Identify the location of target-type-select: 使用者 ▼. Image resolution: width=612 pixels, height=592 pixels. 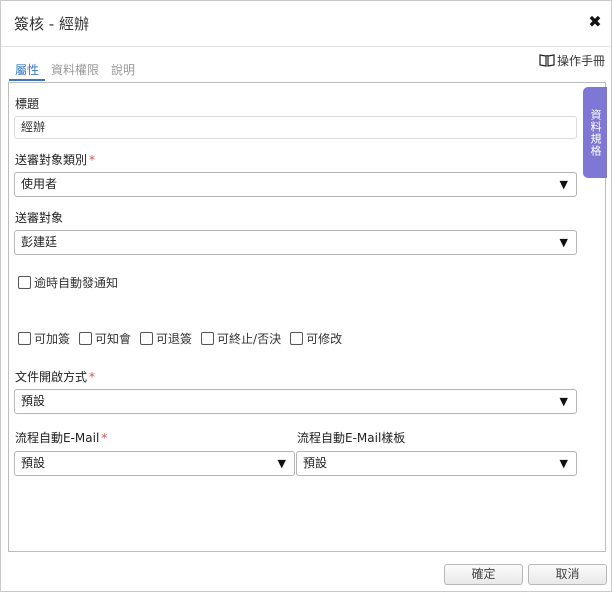
(295, 184).